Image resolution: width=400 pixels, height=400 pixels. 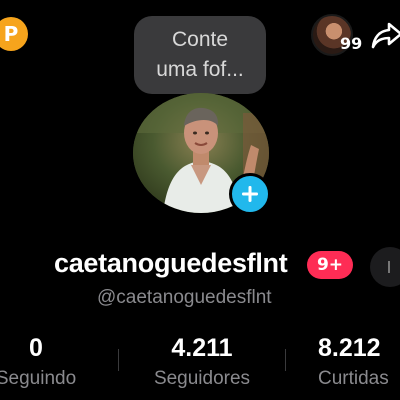 I want to click on plus-icon, so click(x=250, y=194).